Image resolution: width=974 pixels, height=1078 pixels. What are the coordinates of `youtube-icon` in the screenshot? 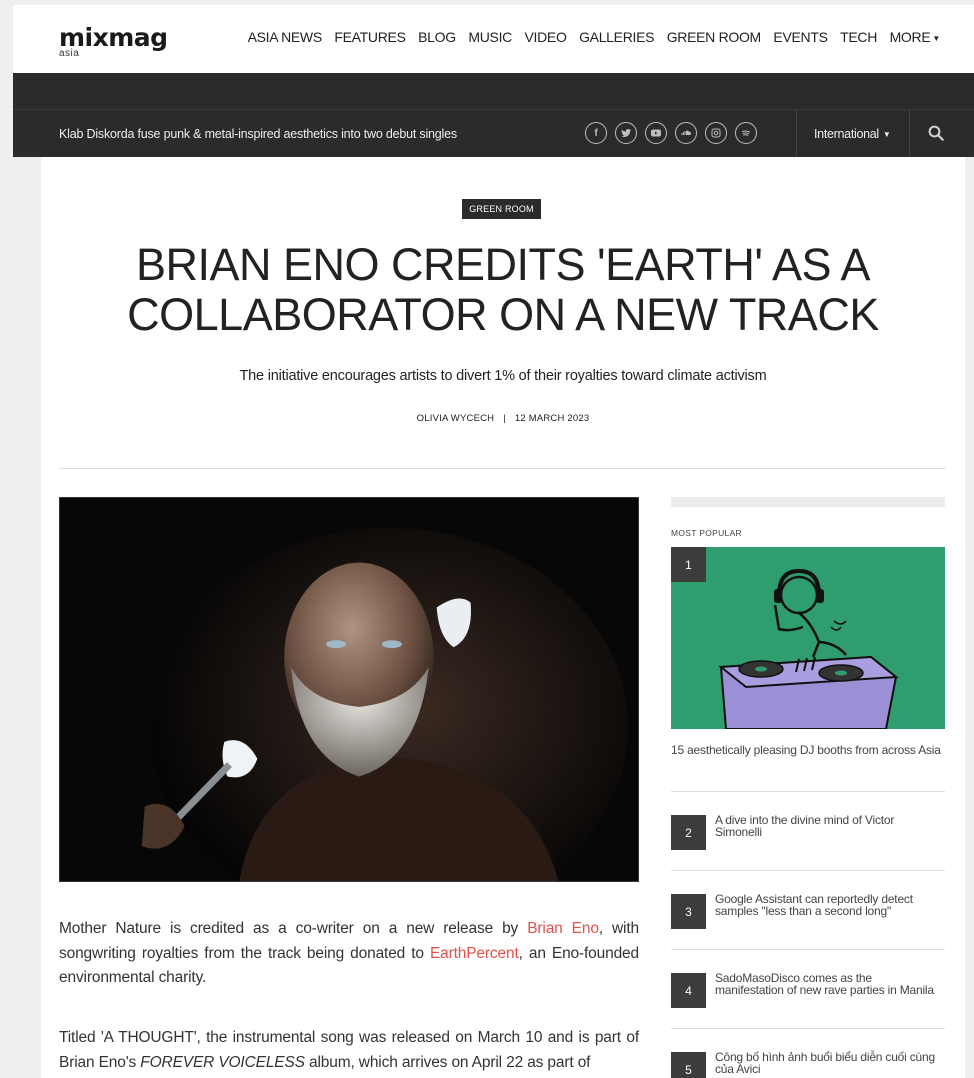 It's located at (656, 133).